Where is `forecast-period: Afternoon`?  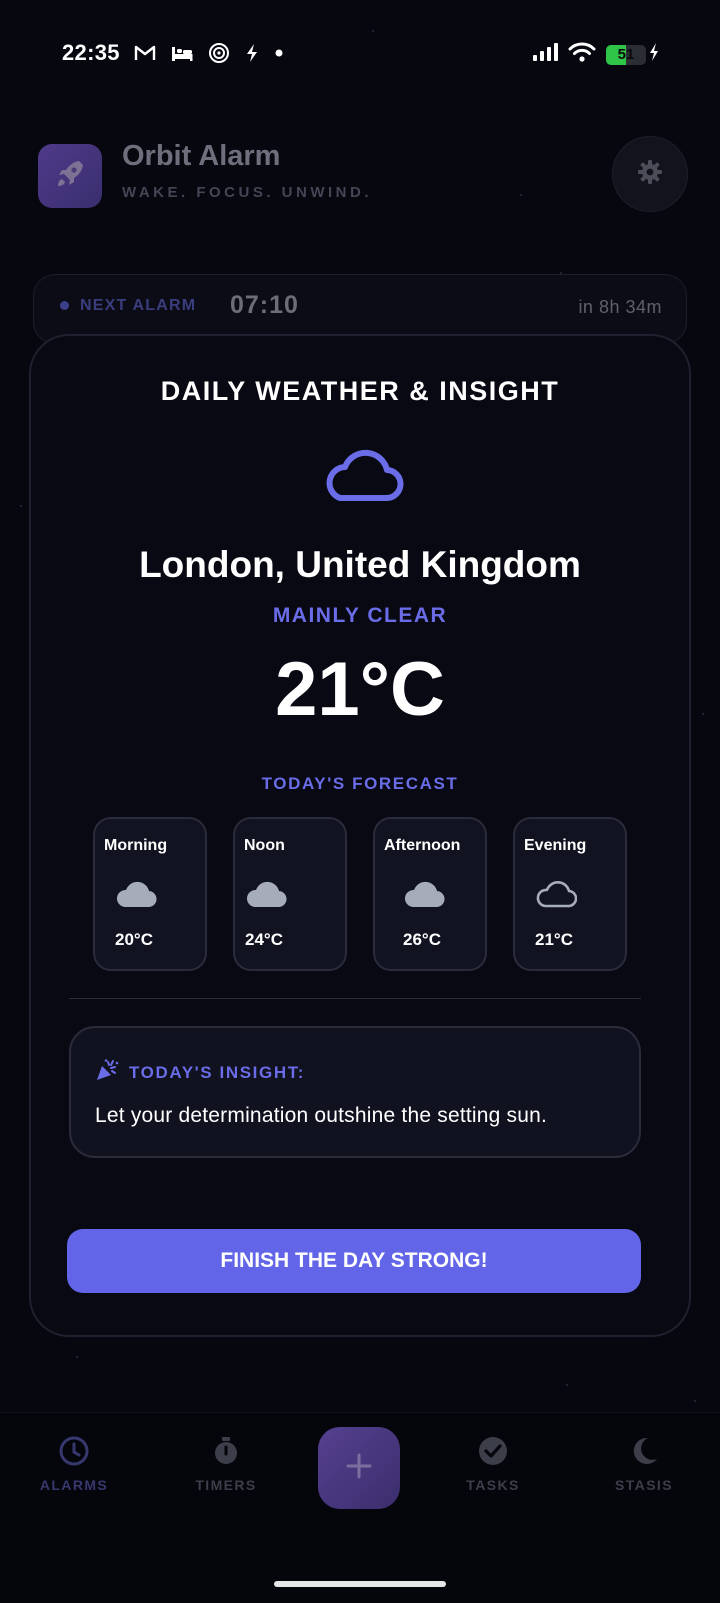 forecast-period: Afternoon is located at coordinates (422, 845).